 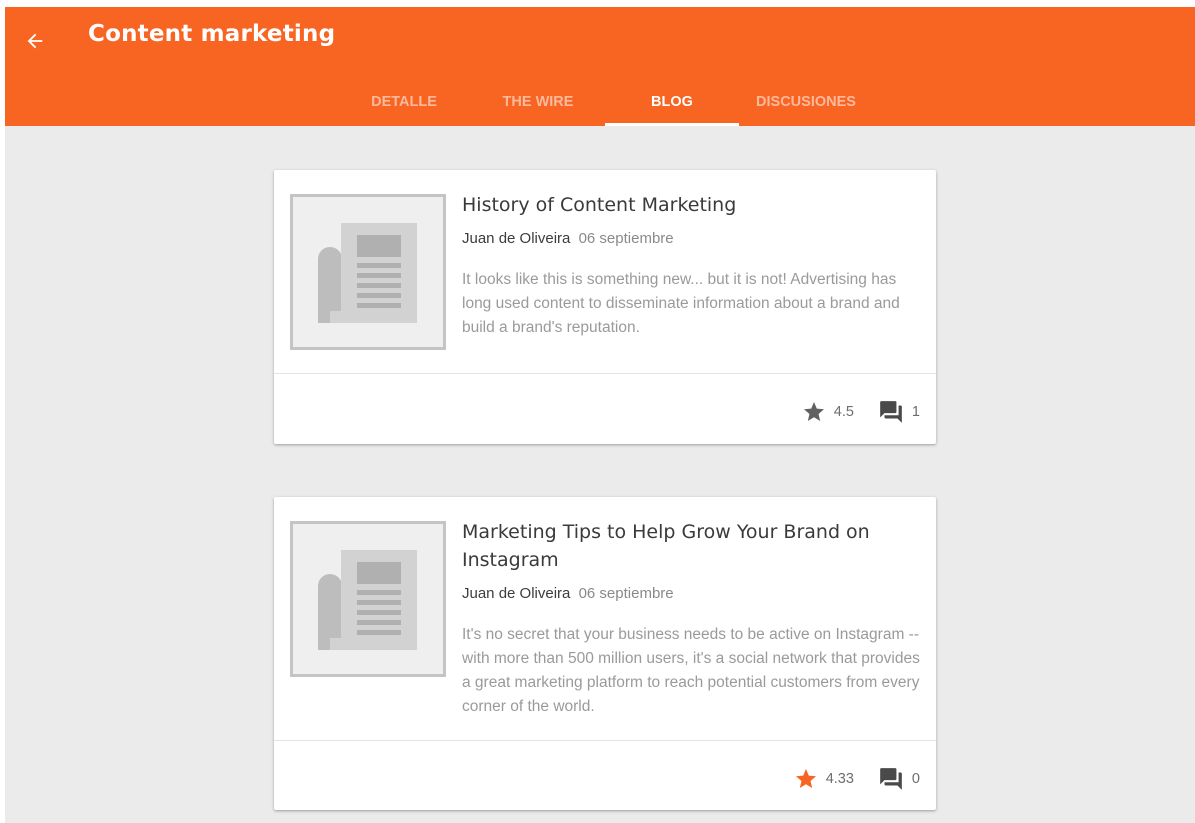 What do you see at coordinates (600, 101) in the screenshot?
I see `tab-bar: DETALLE THE WIRE BLOG DISCUSIONES` at bounding box center [600, 101].